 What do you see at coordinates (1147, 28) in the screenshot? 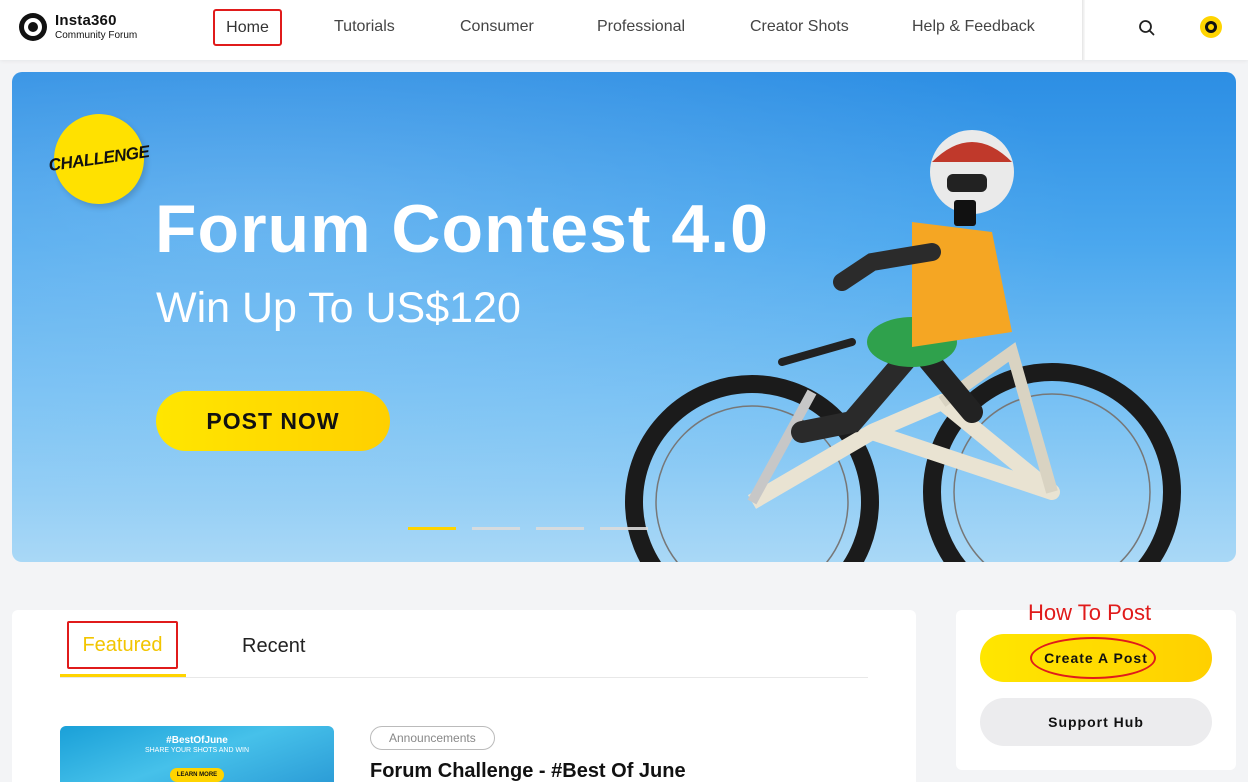
I see `search-icon` at bounding box center [1147, 28].